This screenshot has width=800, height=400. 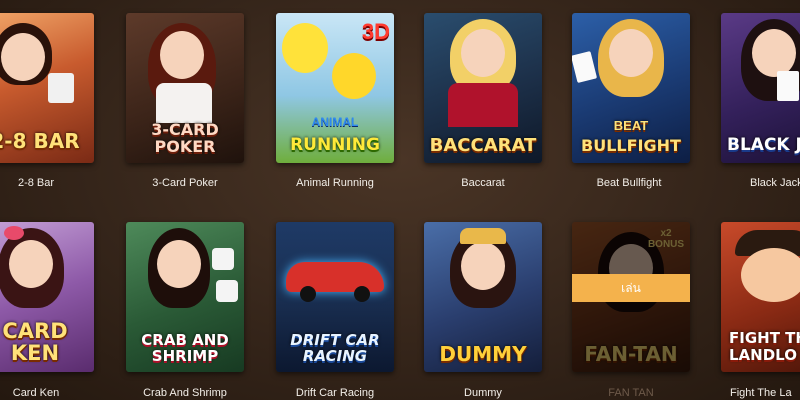 I want to click on game-art: FIGHT THE LANDLO, so click(x=760, y=297).